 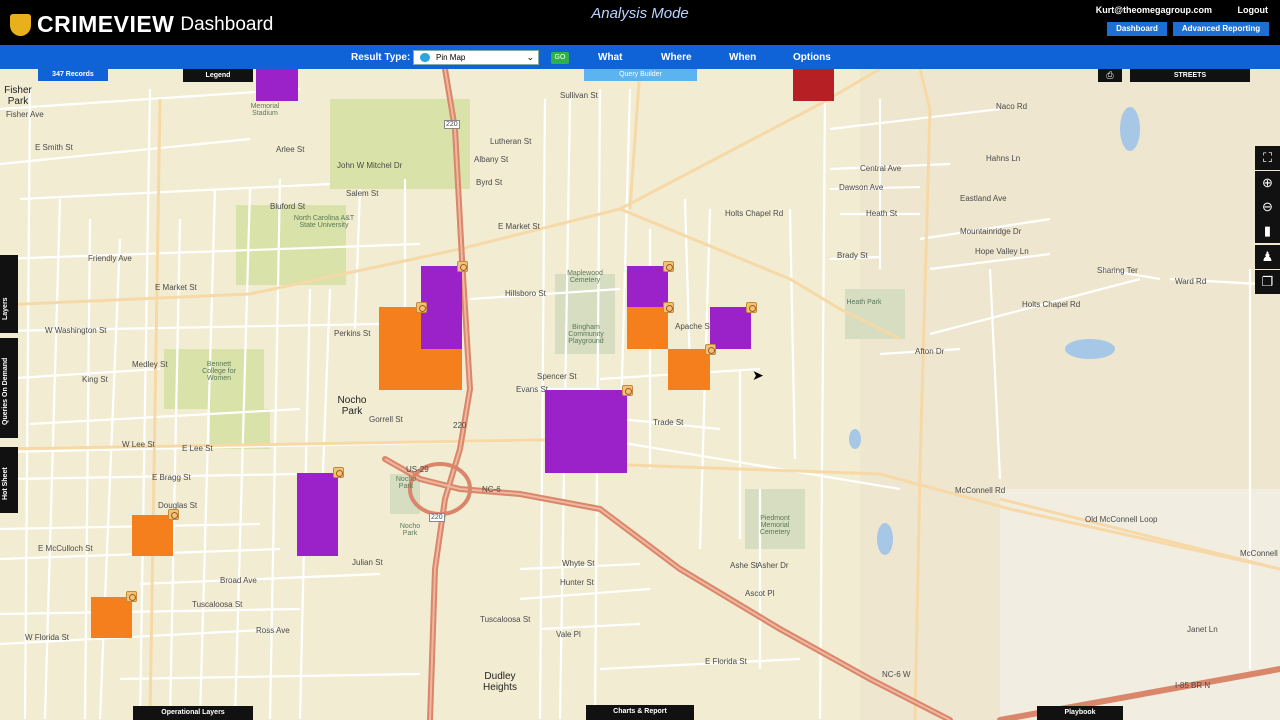 I want to click on layers-tab: Layers, so click(x=9, y=294).